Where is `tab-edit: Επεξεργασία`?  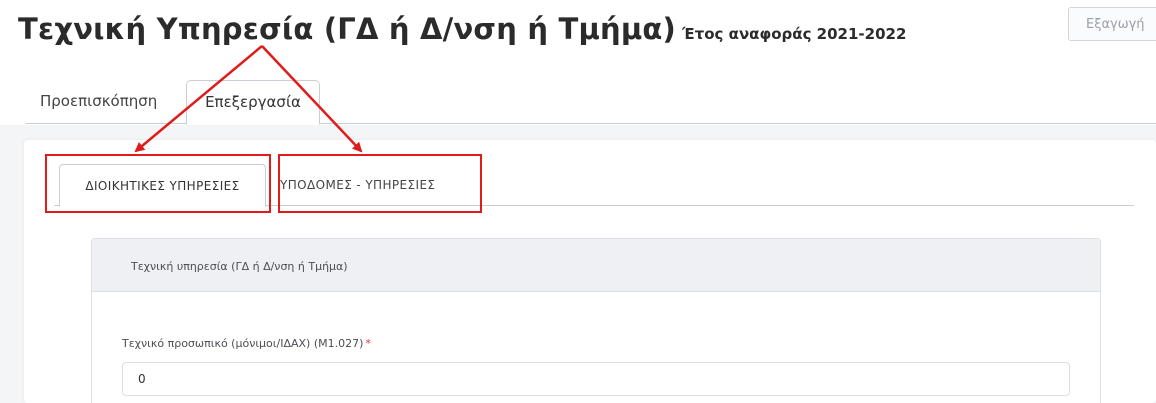
tab-edit: Επεξεργασία is located at coordinates (253, 102).